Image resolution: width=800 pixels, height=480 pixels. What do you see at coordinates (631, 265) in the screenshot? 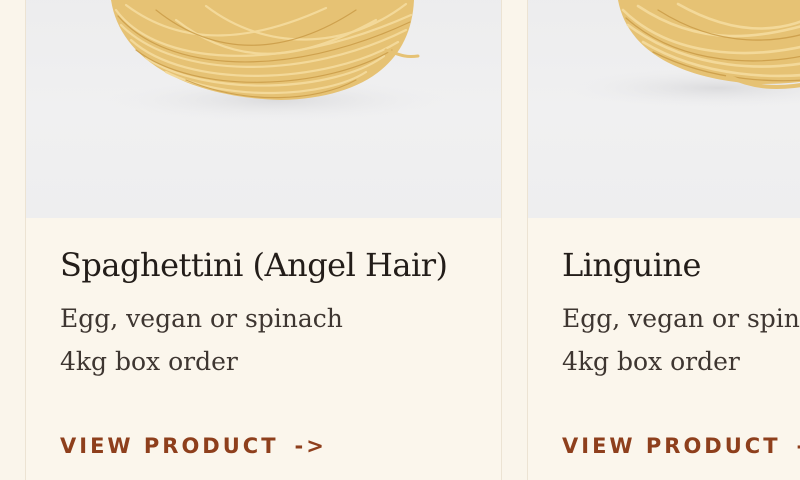
I see `product-title: Linguine` at bounding box center [631, 265].